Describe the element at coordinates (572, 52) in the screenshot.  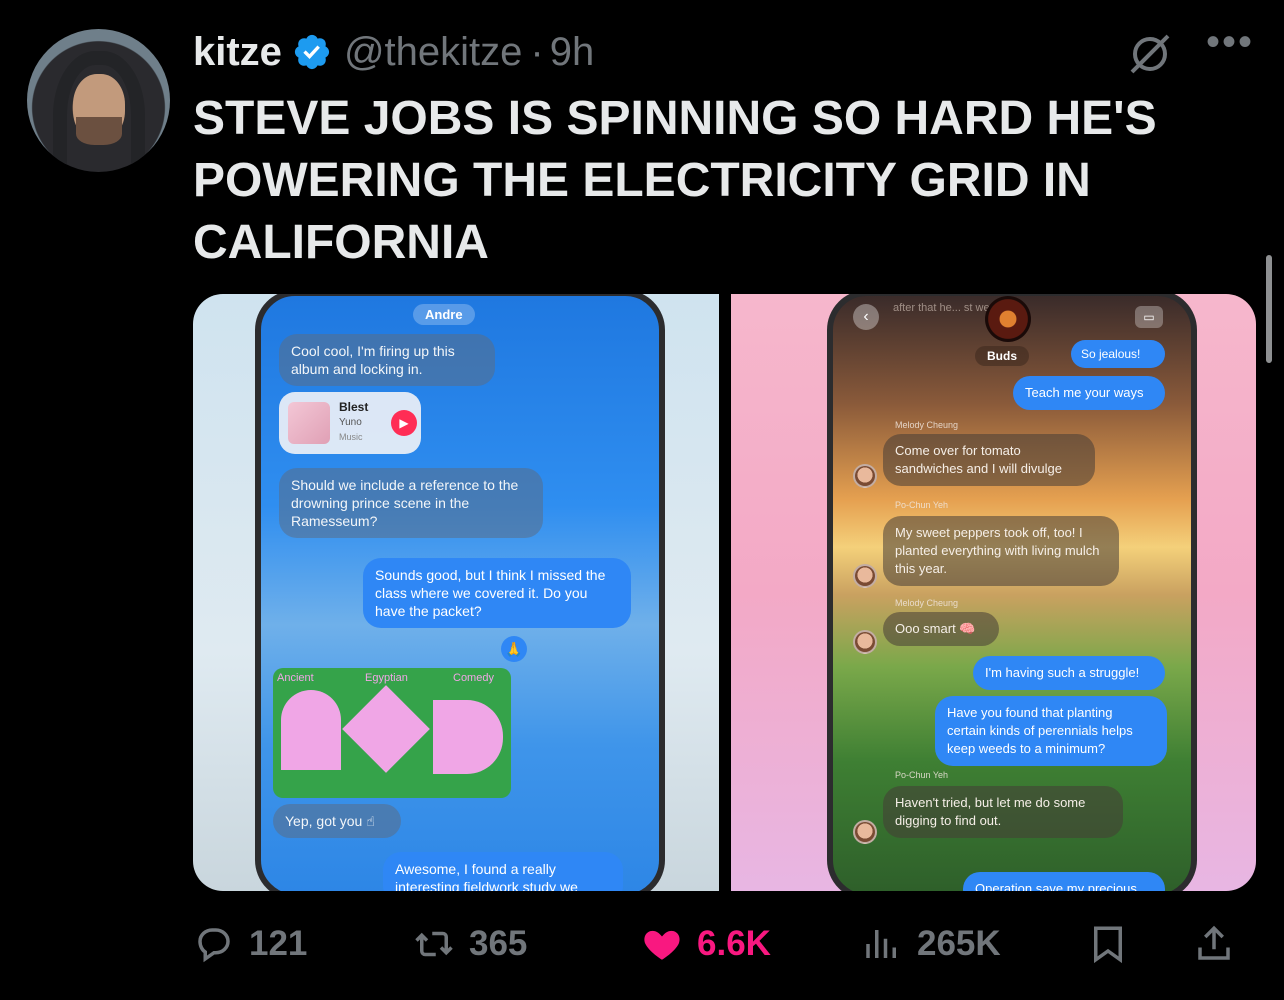
I see `tweet-time: 9h` at that location.